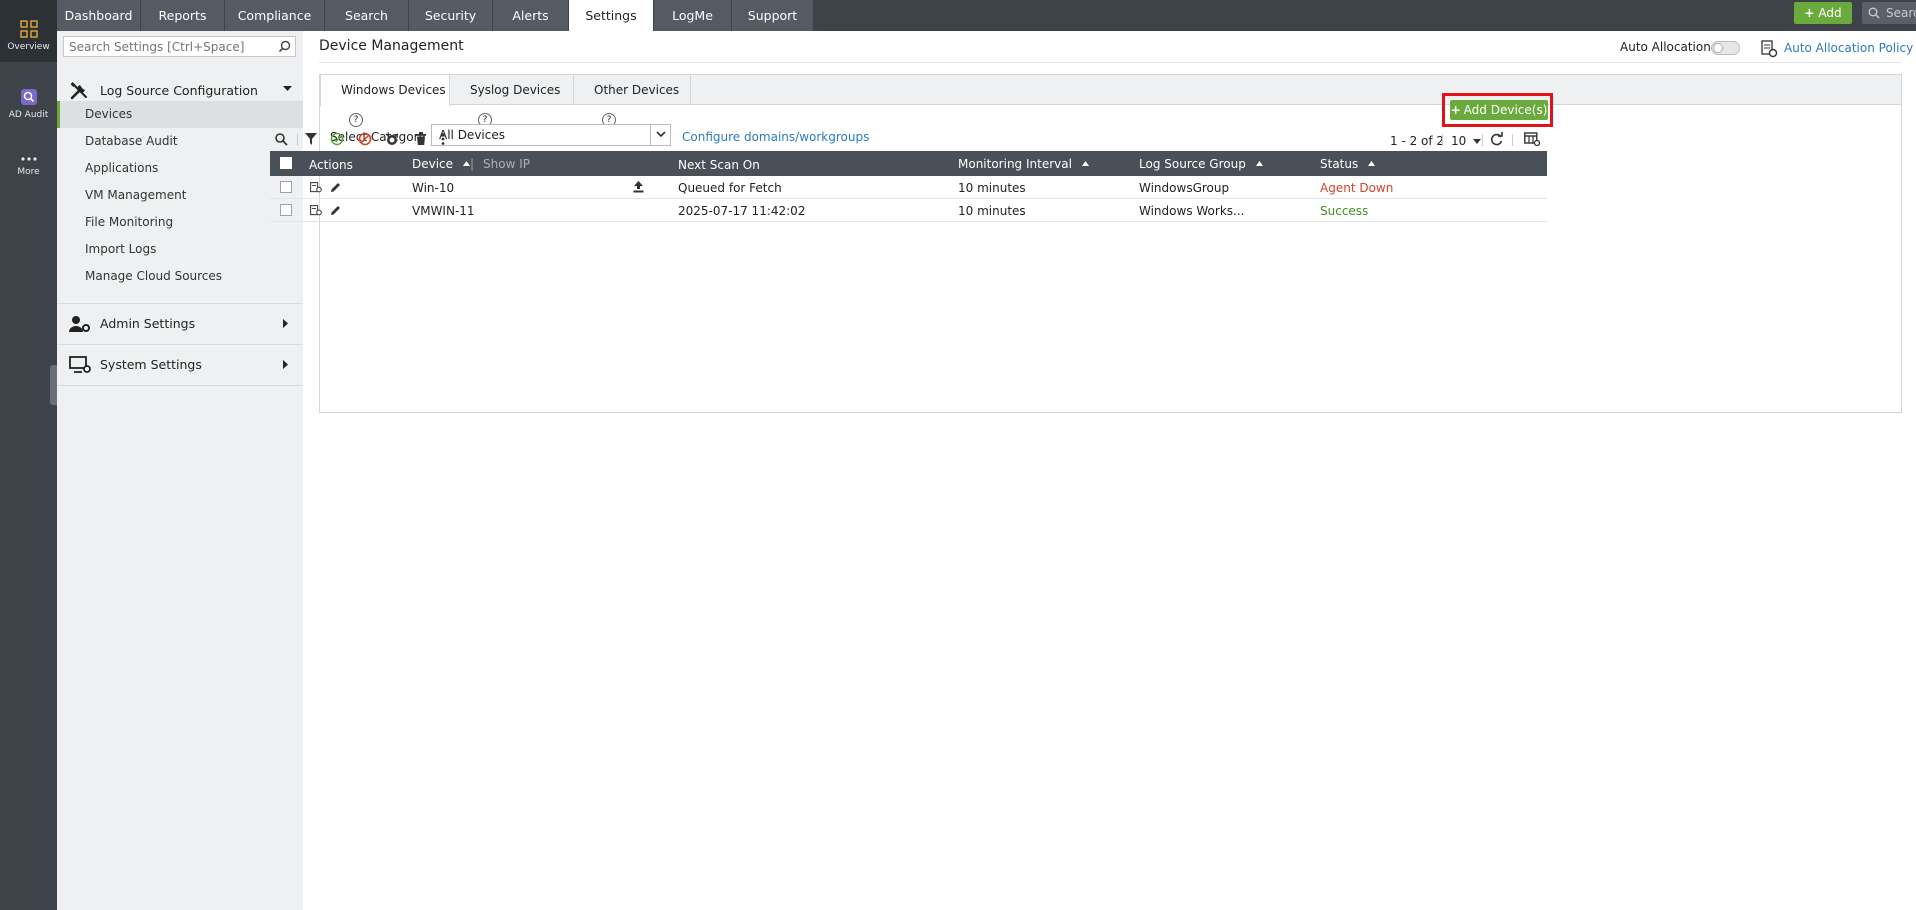  What do you see at coordinates (531, 15) in the screenshot?
I see `tab-alerts: Alerts` at bounding box center [531, 15].